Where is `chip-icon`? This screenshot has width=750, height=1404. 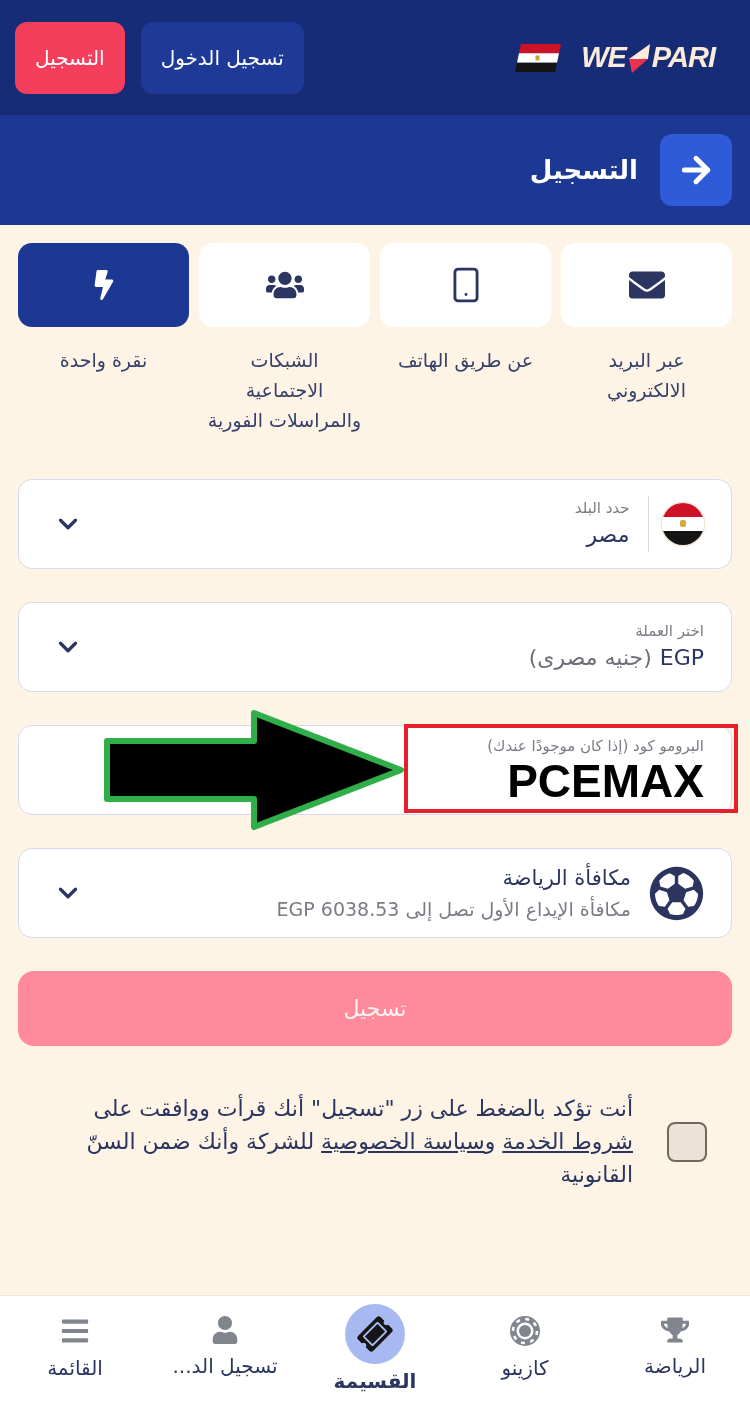
chip-icon is located at coordinates (525, 1331).